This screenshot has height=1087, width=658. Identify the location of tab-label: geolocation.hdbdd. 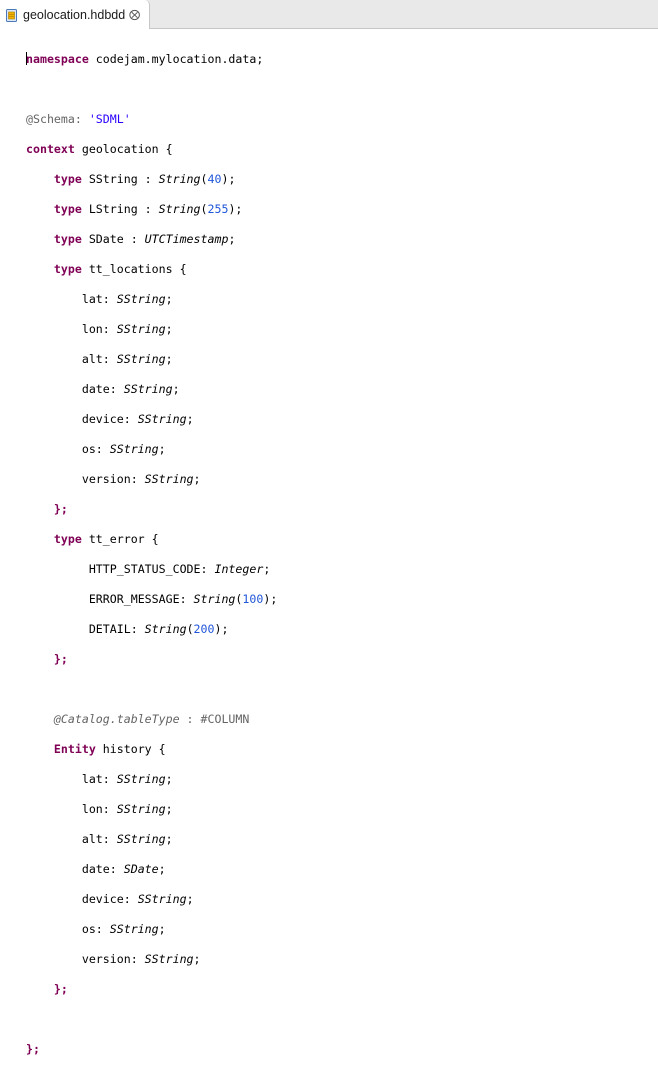
(74, 15).